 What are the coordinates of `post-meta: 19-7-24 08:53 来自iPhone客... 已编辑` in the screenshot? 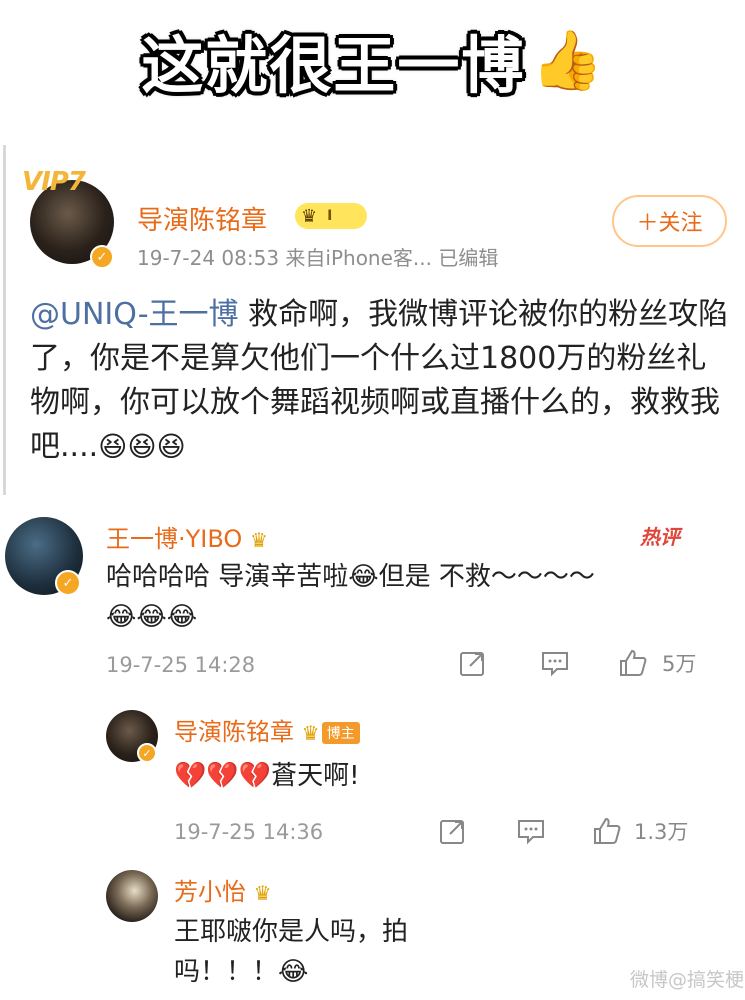 It's located at (318, 258).